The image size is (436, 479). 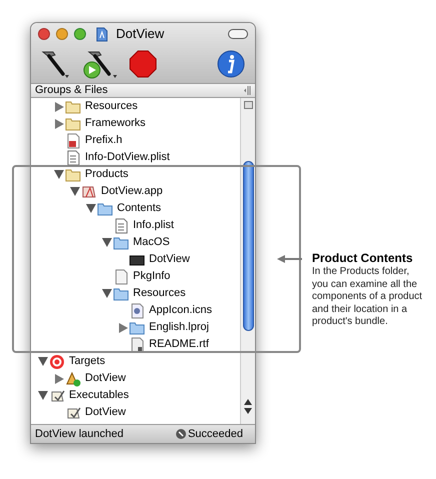 What do you see at coordinates (179, 327) in the screenshot?
I see `tree-item: English.lproj` at bounding box center [179, 327].